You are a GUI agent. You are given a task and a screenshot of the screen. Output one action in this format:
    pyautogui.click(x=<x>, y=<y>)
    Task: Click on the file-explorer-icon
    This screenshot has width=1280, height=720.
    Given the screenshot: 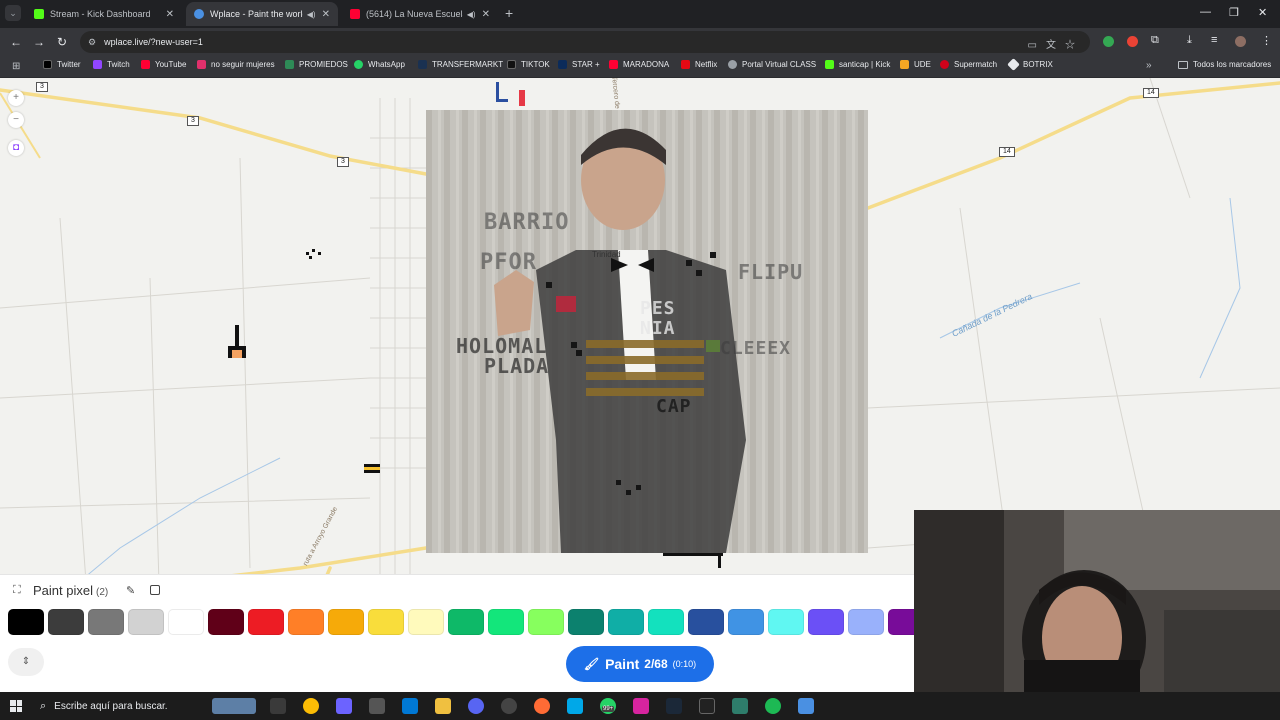 What is the action you would take?
    pyautogui.click(x=443, y=706)
    